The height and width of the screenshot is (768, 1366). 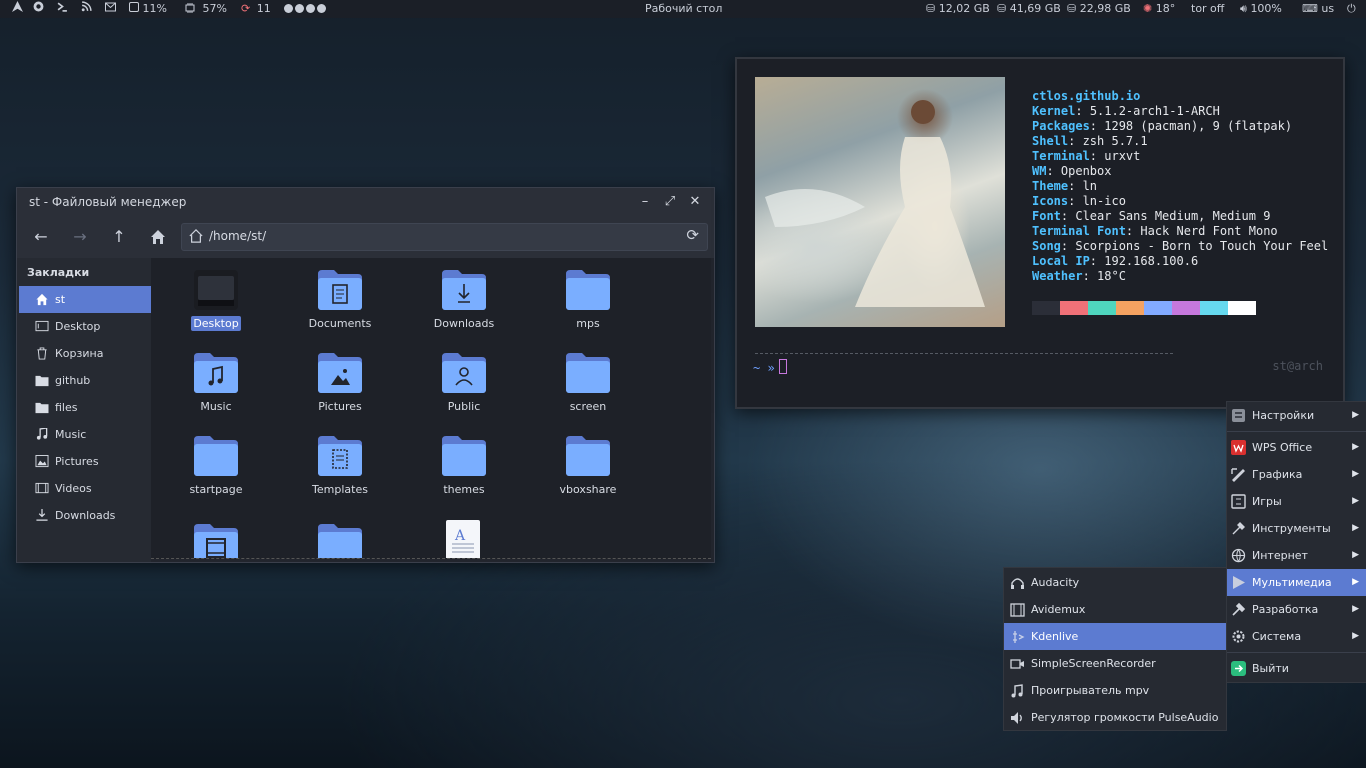 What do you see at coordinates (1351, 9) in the screenshot?
I see `power-icon: ⏻` at bounding box center [1351, 9].